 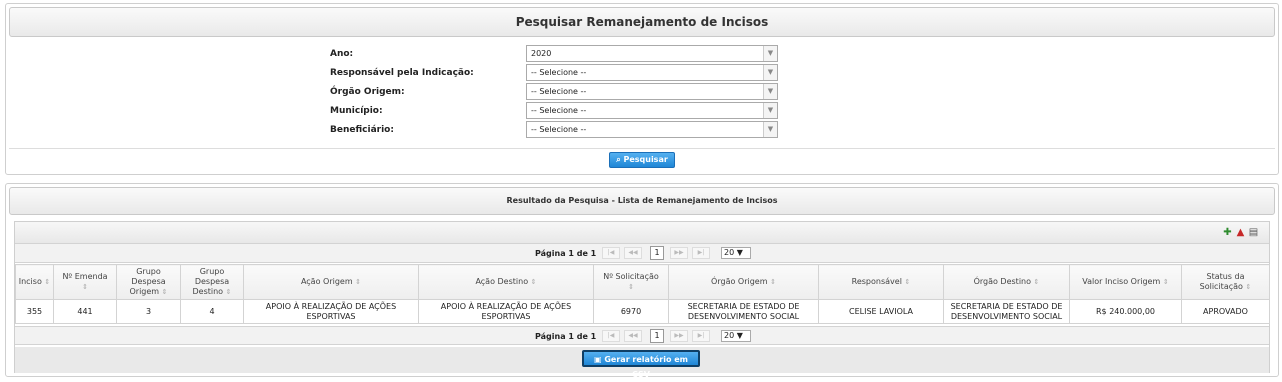 I want to click on cell-responsavel: CELISE LAVIOLA, so click(x=881, y=311).